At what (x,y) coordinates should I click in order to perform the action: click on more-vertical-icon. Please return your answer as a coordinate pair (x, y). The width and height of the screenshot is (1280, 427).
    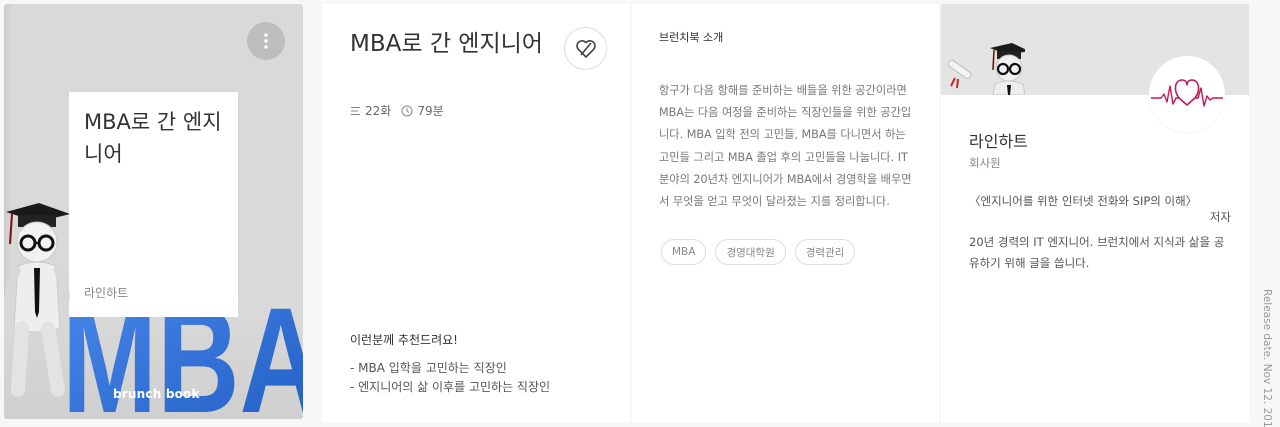
    Looking at the image, I should click on (266, 41).